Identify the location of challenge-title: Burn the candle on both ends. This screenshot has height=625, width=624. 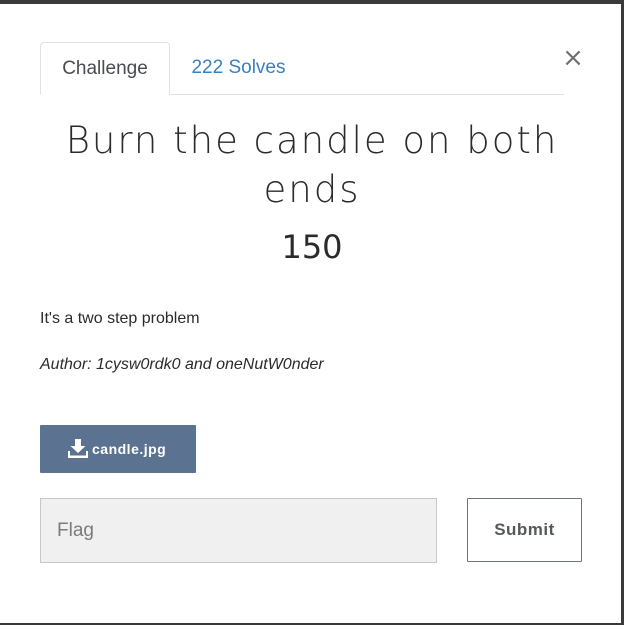
(312, 165).